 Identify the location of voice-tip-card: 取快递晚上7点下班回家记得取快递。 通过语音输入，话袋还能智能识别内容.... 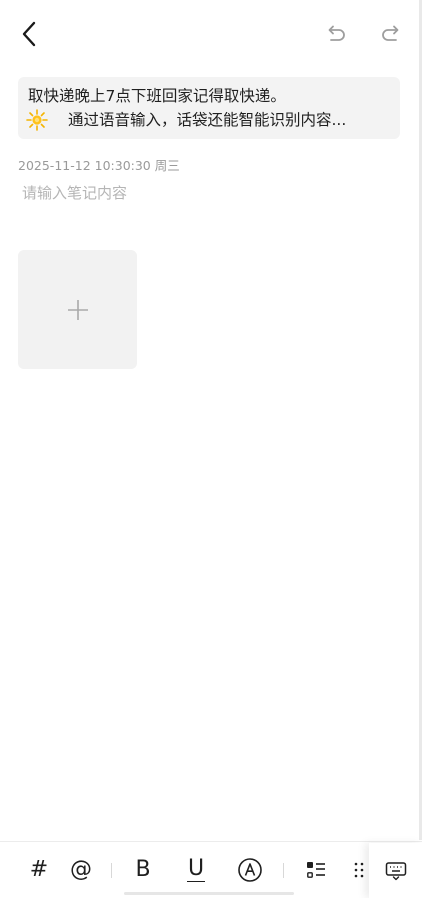
(209, 108).